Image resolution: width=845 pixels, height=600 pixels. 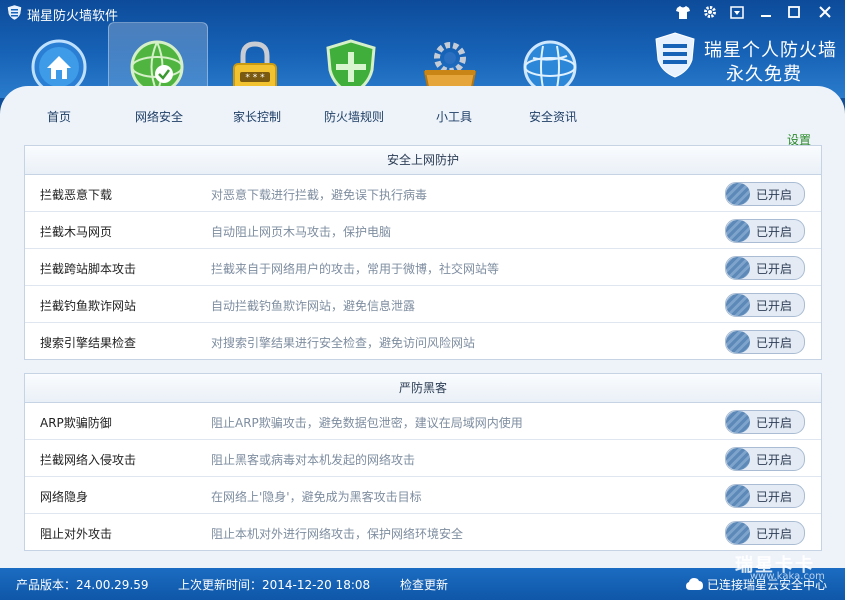 I want to click on setting-label: 拦截恶意下载, so click(x=76, y=195).